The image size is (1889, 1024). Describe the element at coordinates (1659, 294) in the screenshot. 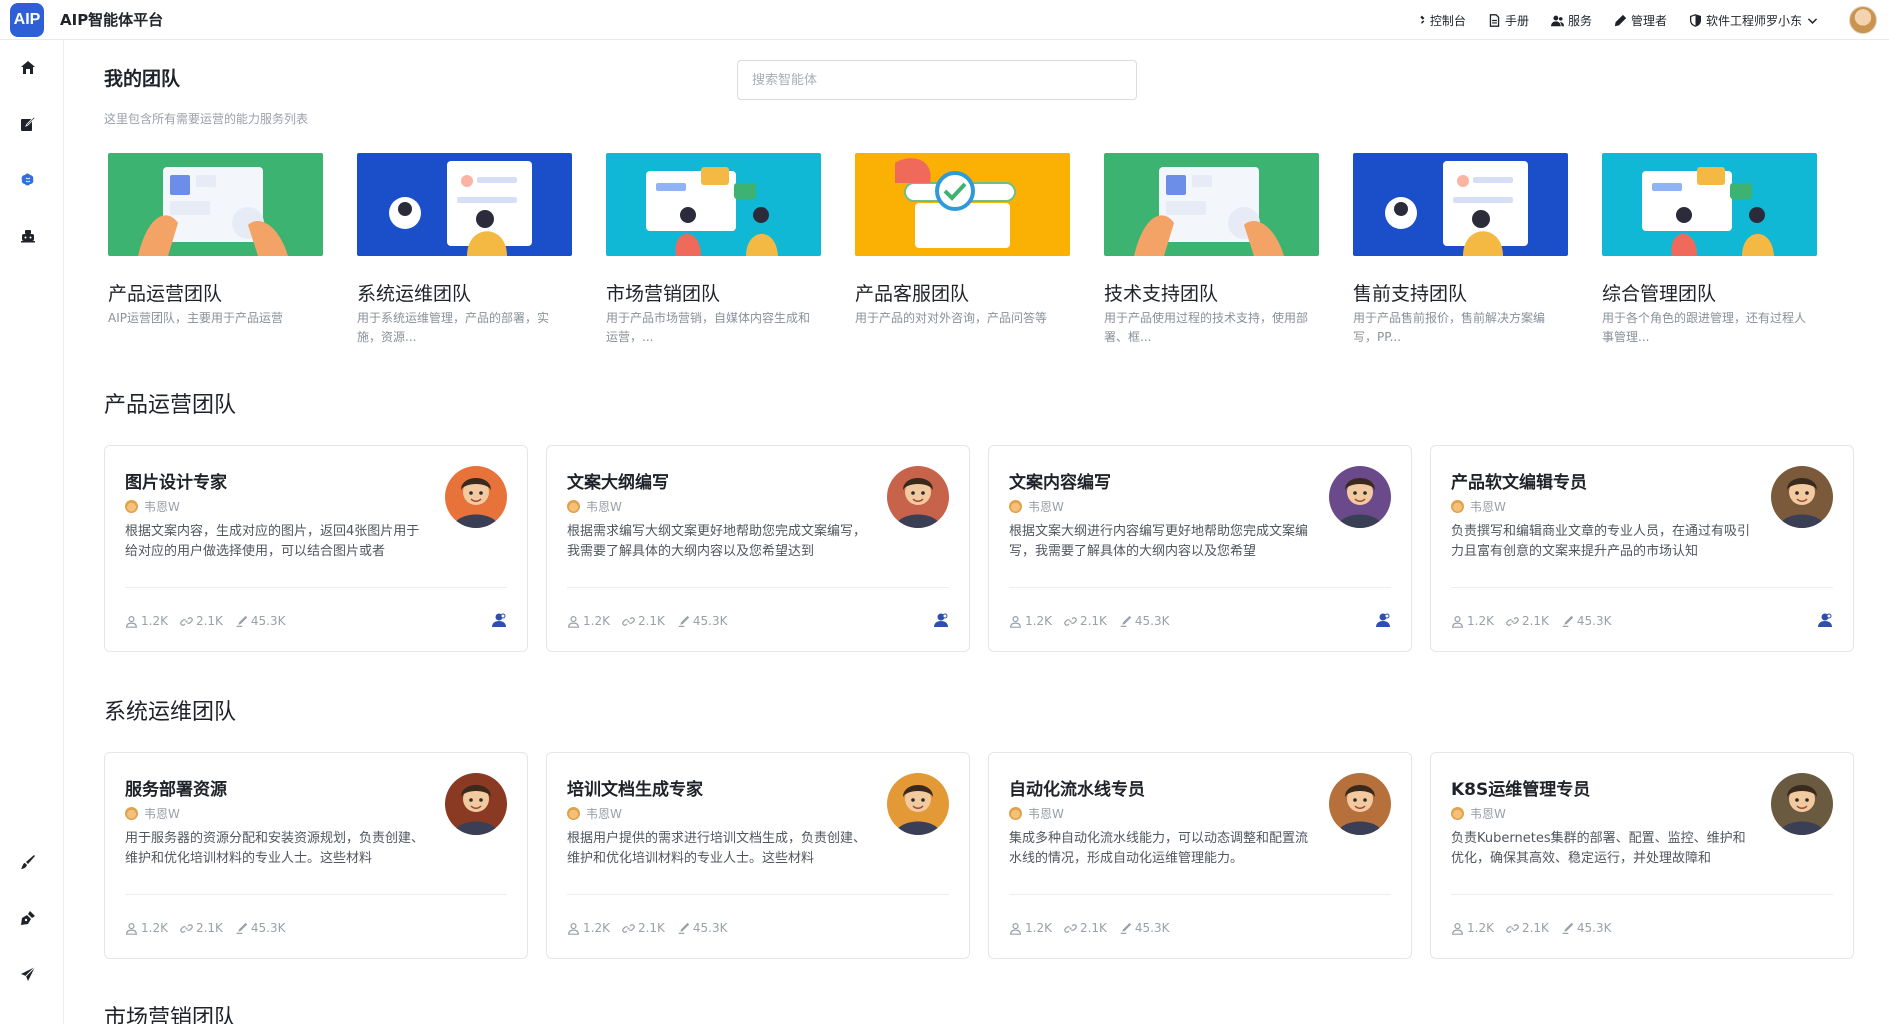

I see `team-name: 综合管理团队` at that location.